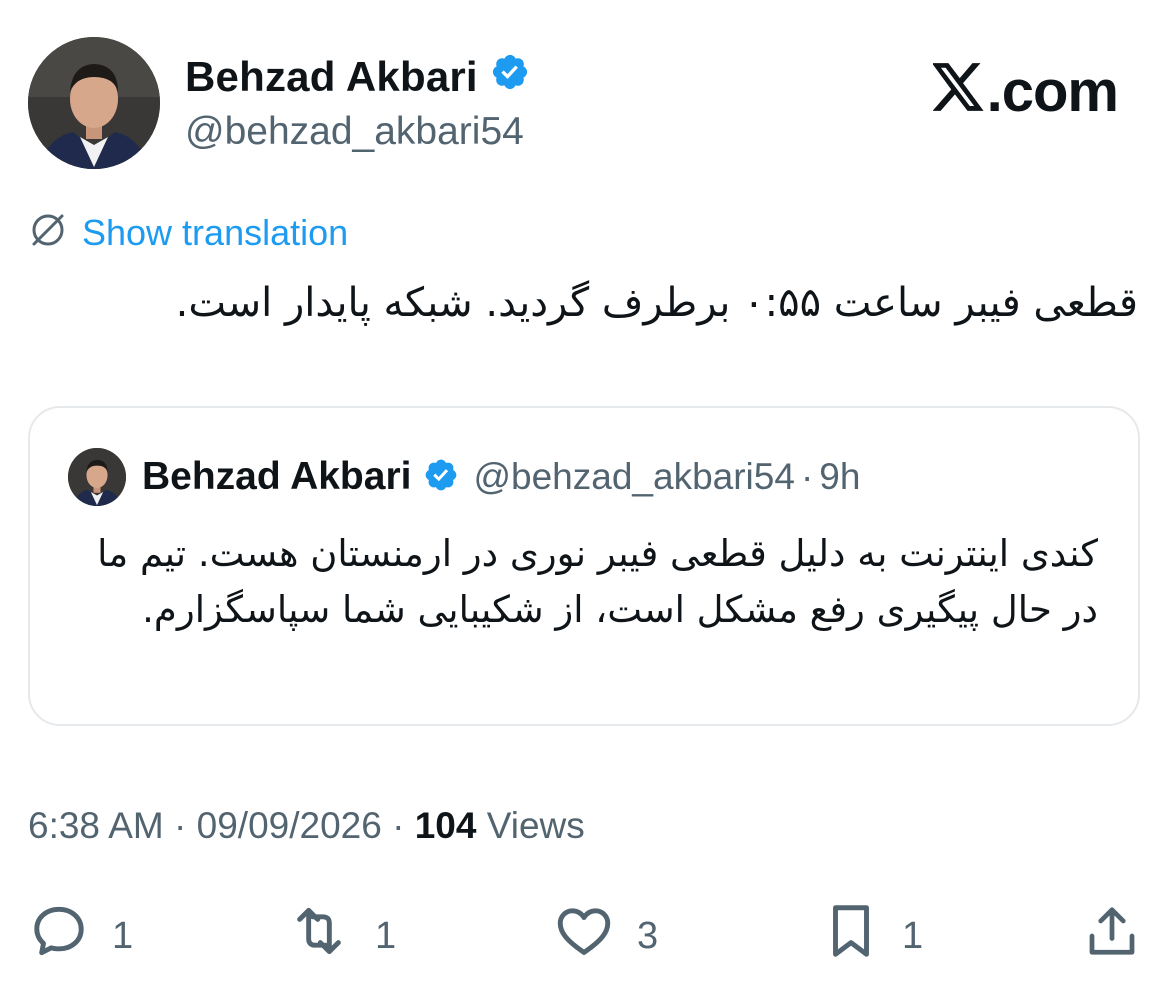 This screenshot has width=1170, height=1002. What do you see at coordinates (331, 77) in the screenshot?
I see `author-name: Behzad Akbari` at bounding box center [331, 77].